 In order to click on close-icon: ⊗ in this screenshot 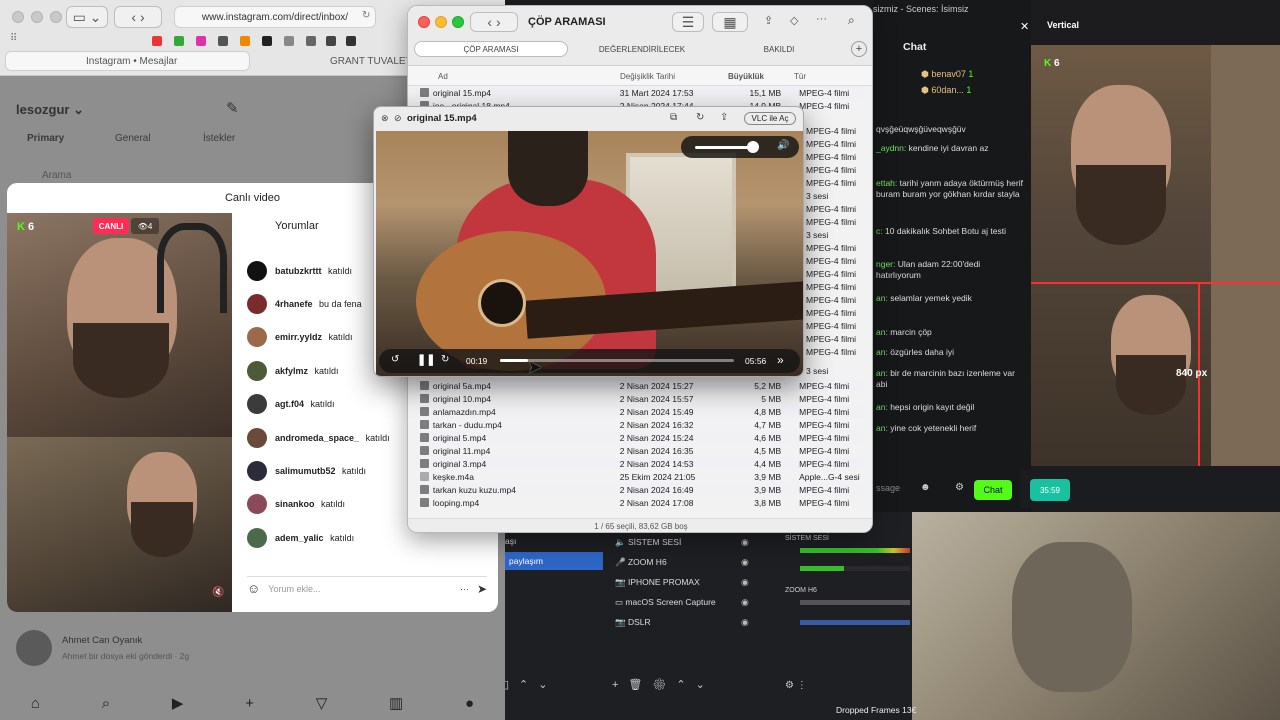, I will do `click(385, 118)`.